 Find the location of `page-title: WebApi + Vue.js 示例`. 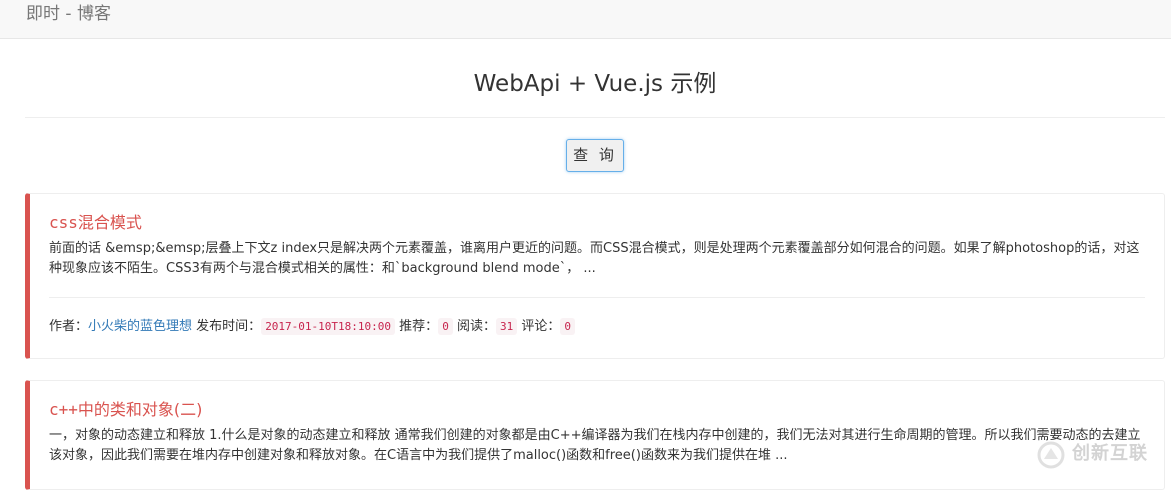

page-title: WebApi + Vue.js 示例 is located at coordinates (595, 84).